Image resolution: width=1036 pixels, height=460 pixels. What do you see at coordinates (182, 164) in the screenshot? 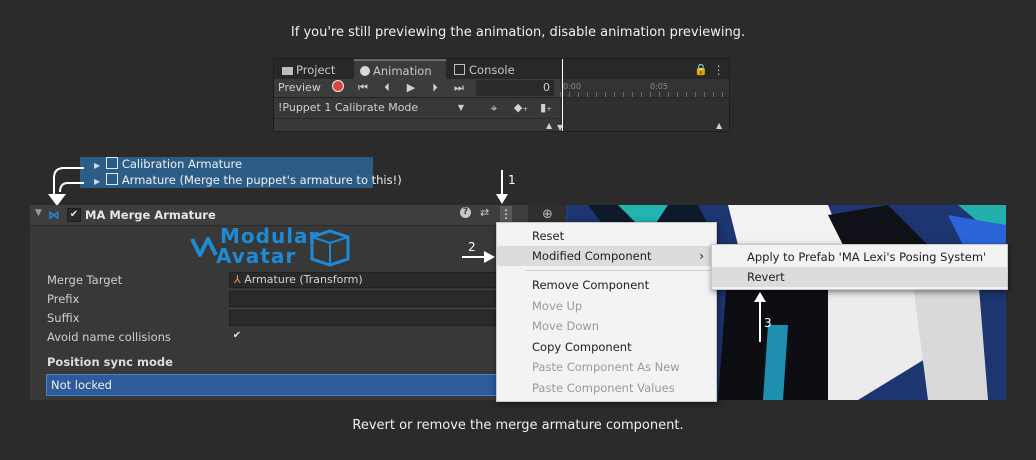
I see `hierarchy-label-0: Calibration Armature` at bounding box center [182, 164].